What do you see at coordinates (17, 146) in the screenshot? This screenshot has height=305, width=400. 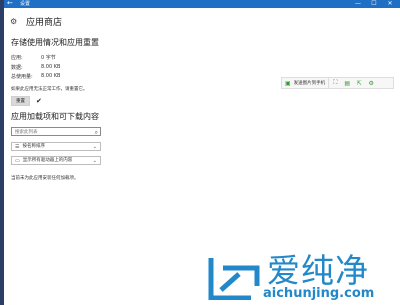 I see `sort-icon: ☰` at bounding box center [17, 146].